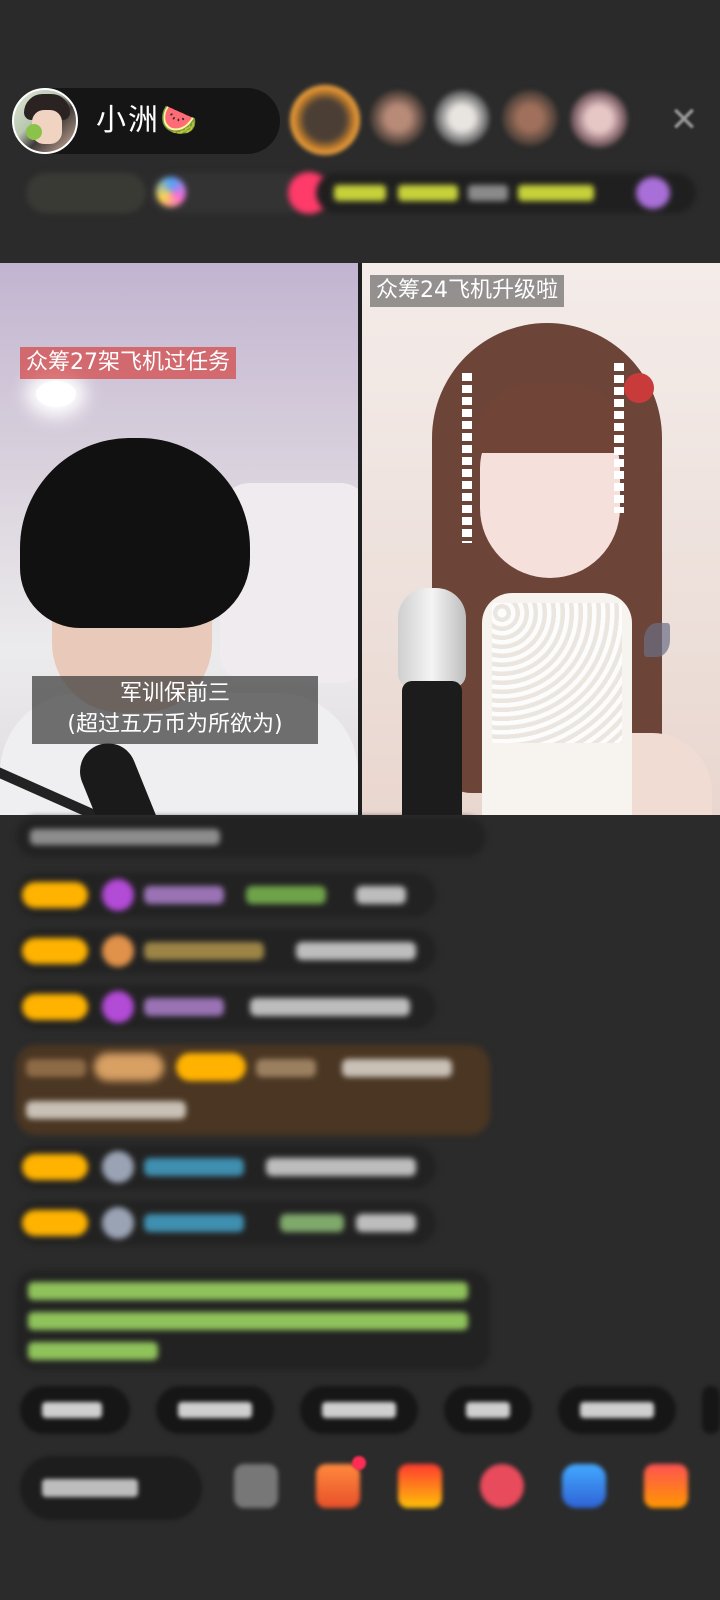 This screenshot has height=1600, width=720. I want to click on host-avatar, so click(45, 121).